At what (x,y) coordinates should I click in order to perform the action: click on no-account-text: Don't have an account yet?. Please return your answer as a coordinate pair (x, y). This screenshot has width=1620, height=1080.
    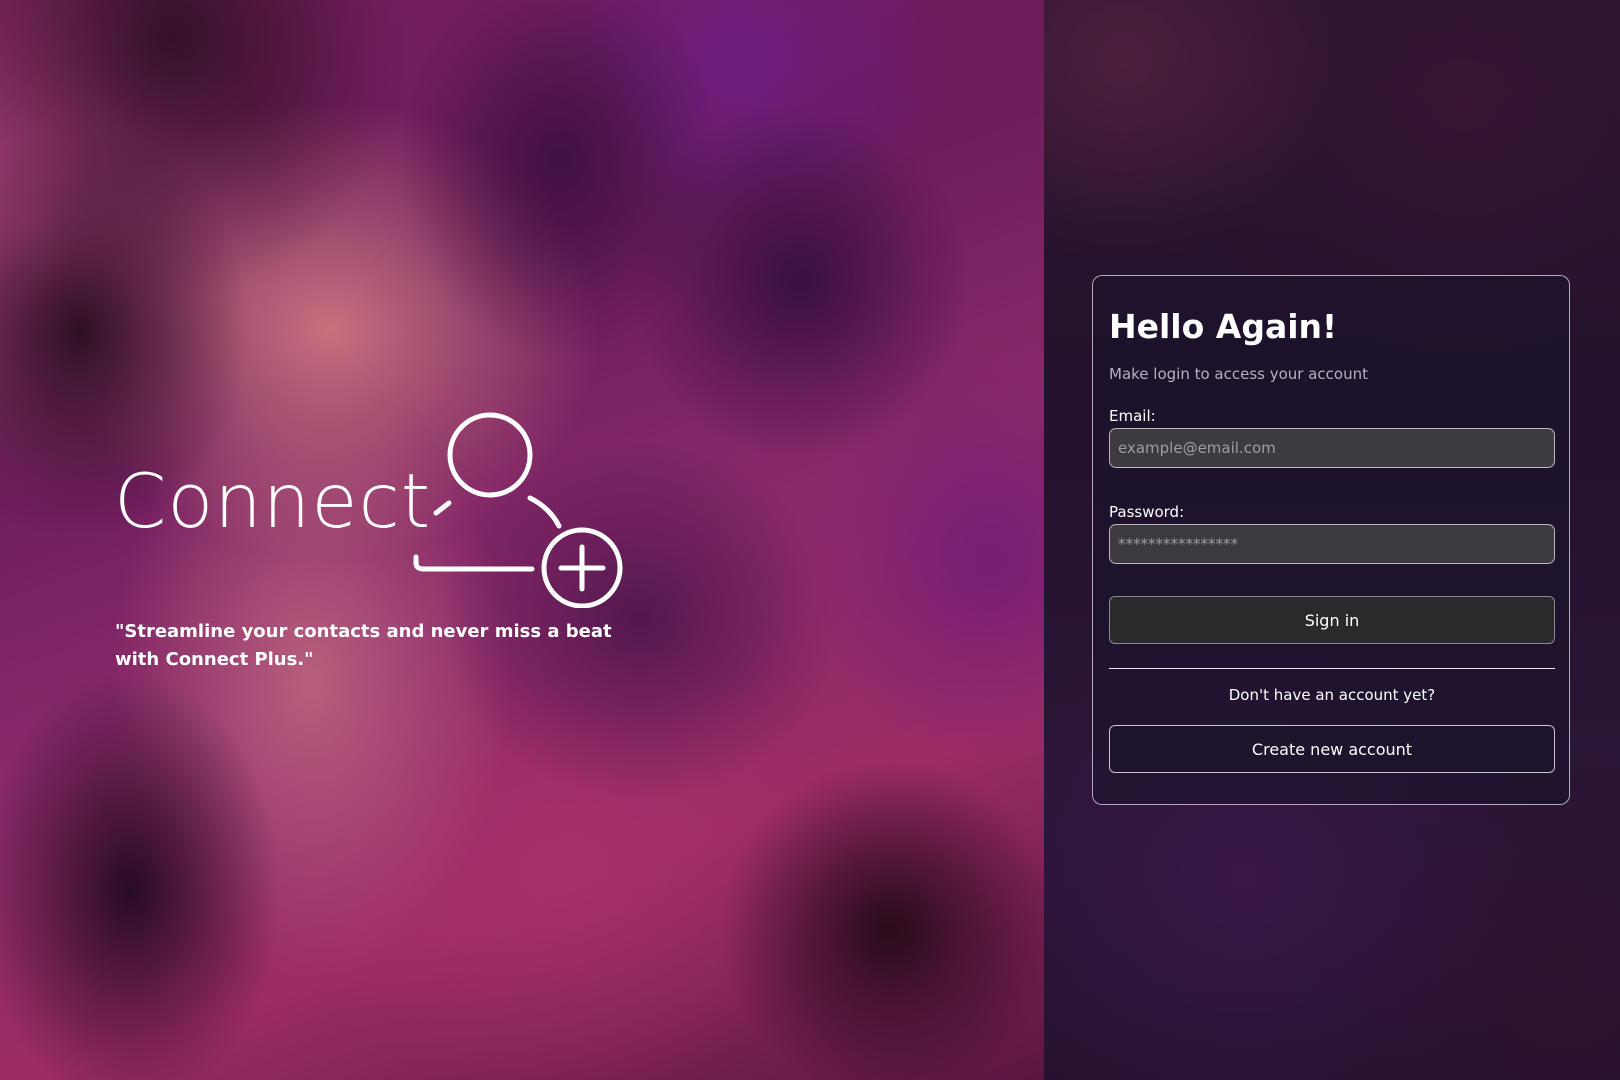
    Looking at the image, I should click on (1332, 695).